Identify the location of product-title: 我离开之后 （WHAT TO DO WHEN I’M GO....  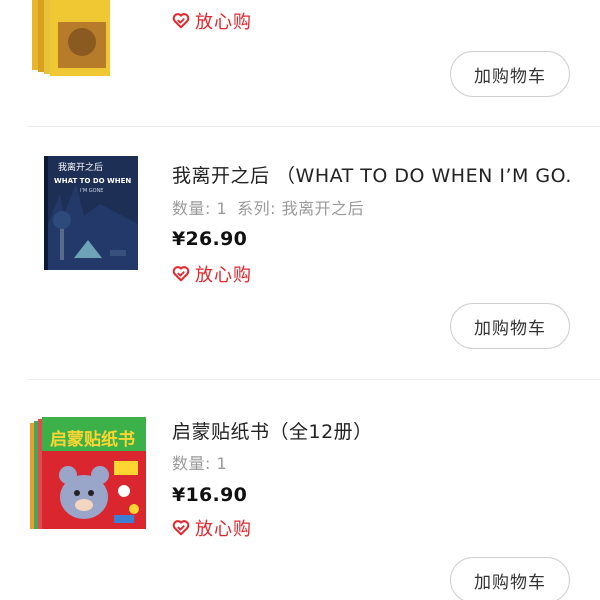
(372, 174).